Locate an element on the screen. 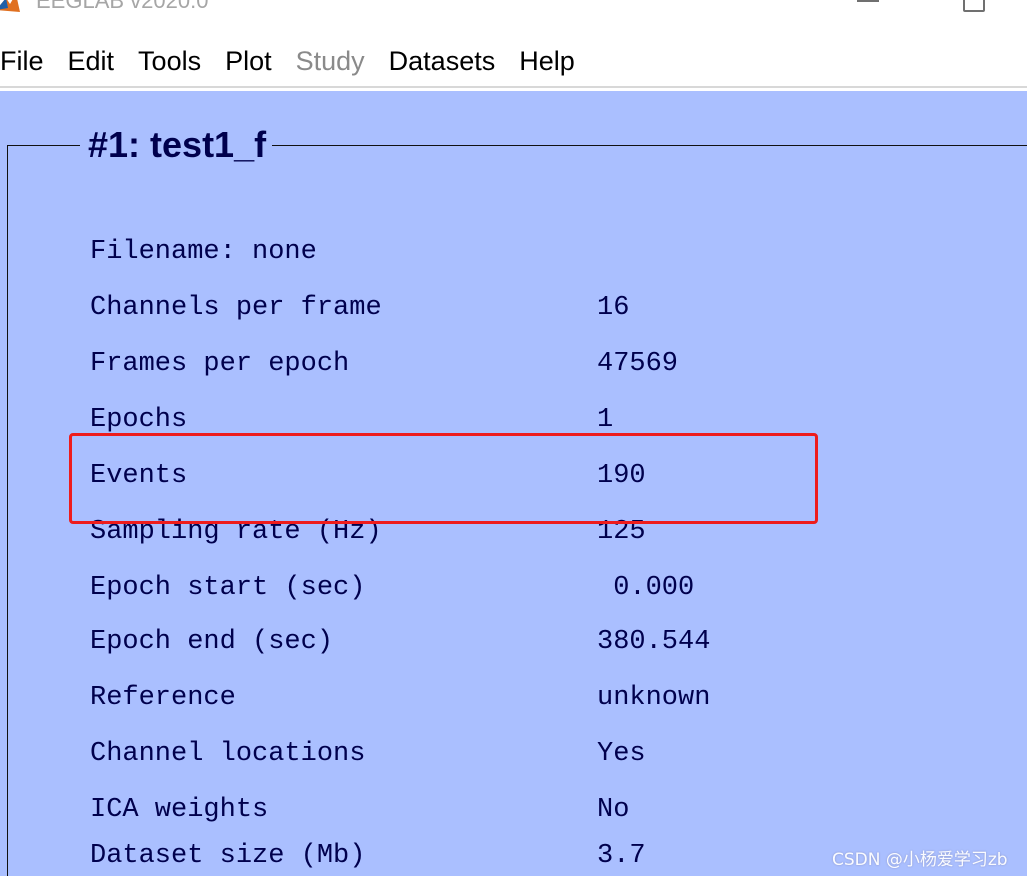 This screenshot has width=1027, height=876. maximize-button is located at coordinates (974, 8).